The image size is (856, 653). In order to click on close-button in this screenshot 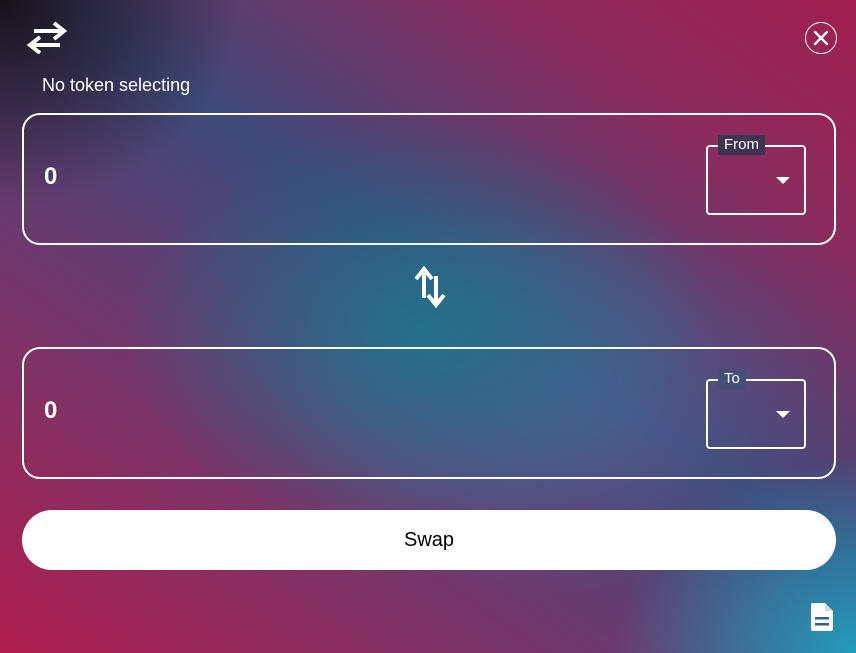, I will do `click(821, 38)`.